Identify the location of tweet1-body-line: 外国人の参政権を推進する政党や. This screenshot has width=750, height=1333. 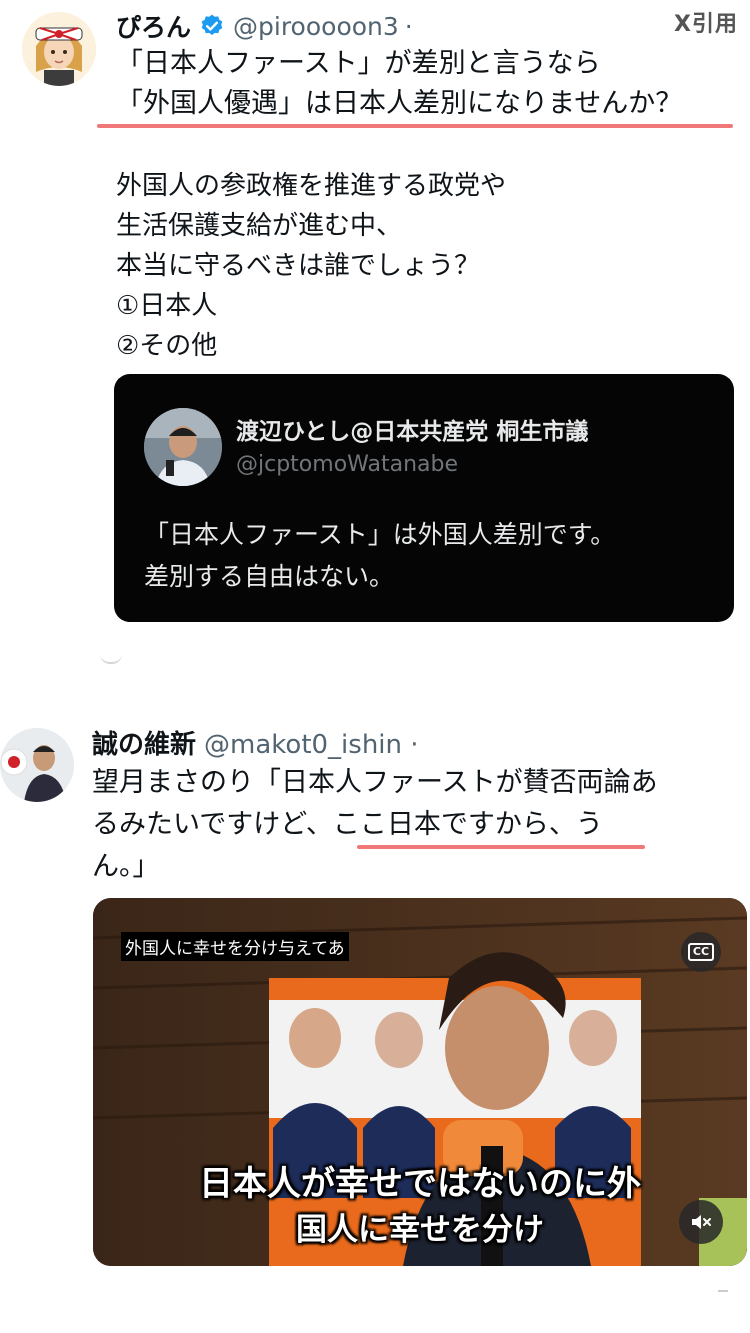
(311, 186).